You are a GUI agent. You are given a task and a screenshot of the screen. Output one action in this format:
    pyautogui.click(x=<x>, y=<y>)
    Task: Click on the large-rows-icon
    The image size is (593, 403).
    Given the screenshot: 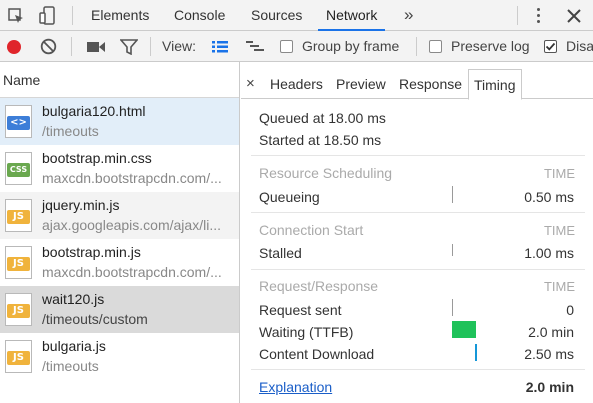 What is the action you would take?
    pyautogui.click(x=220, y=46)
    